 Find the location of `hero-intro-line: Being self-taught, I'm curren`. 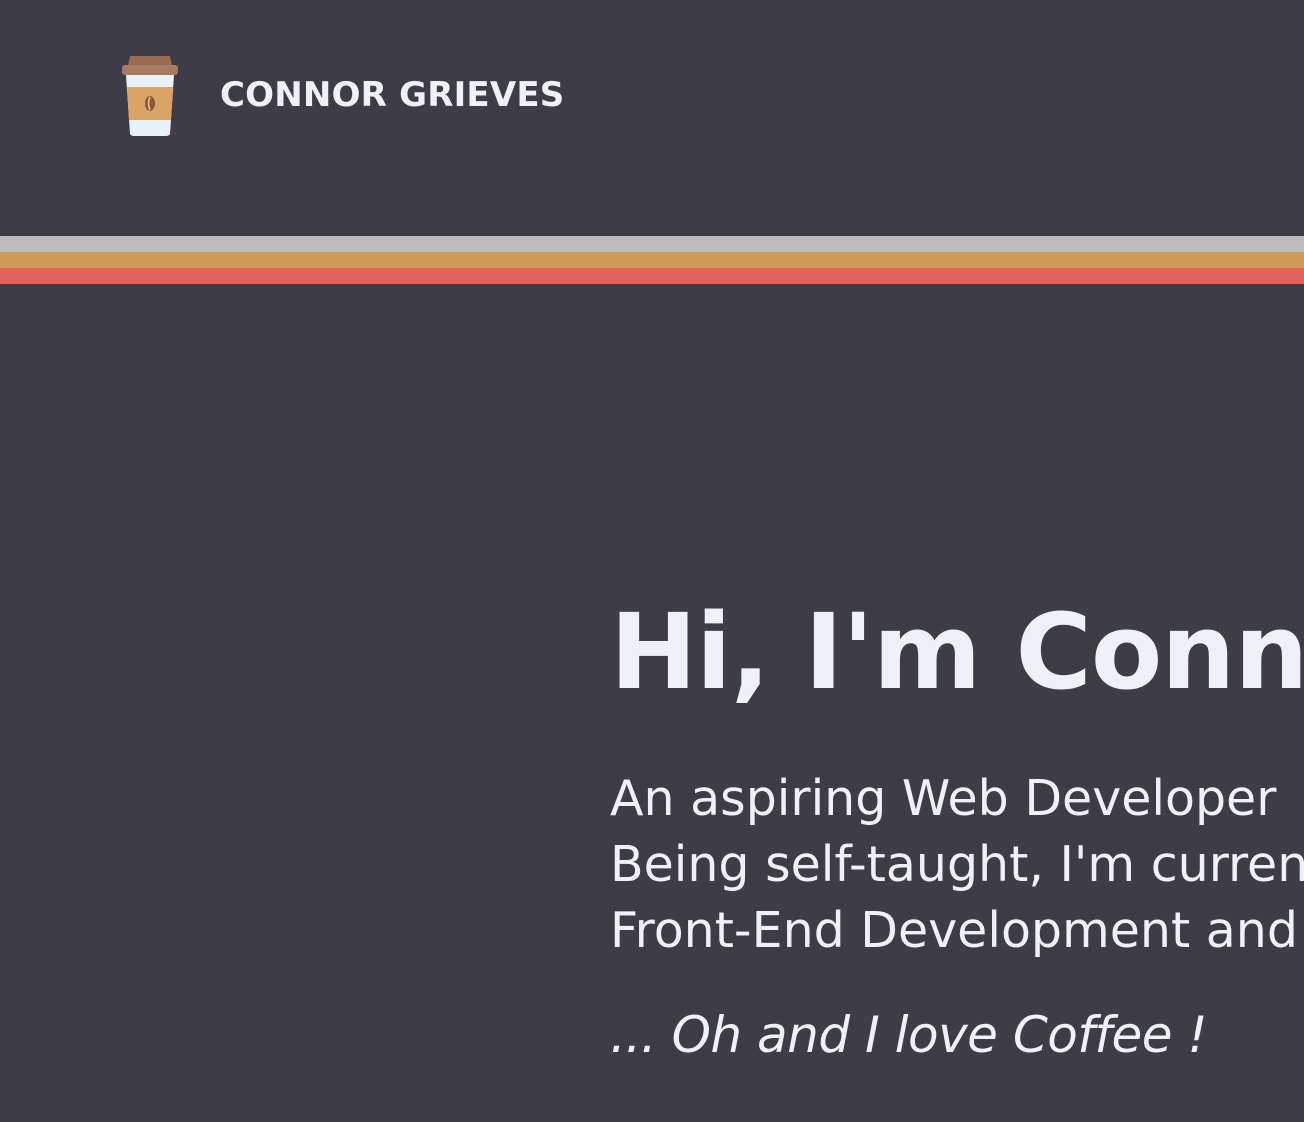

hero-intro-line: Being self-taught, I'm curren is located at coordinates (957, 864).